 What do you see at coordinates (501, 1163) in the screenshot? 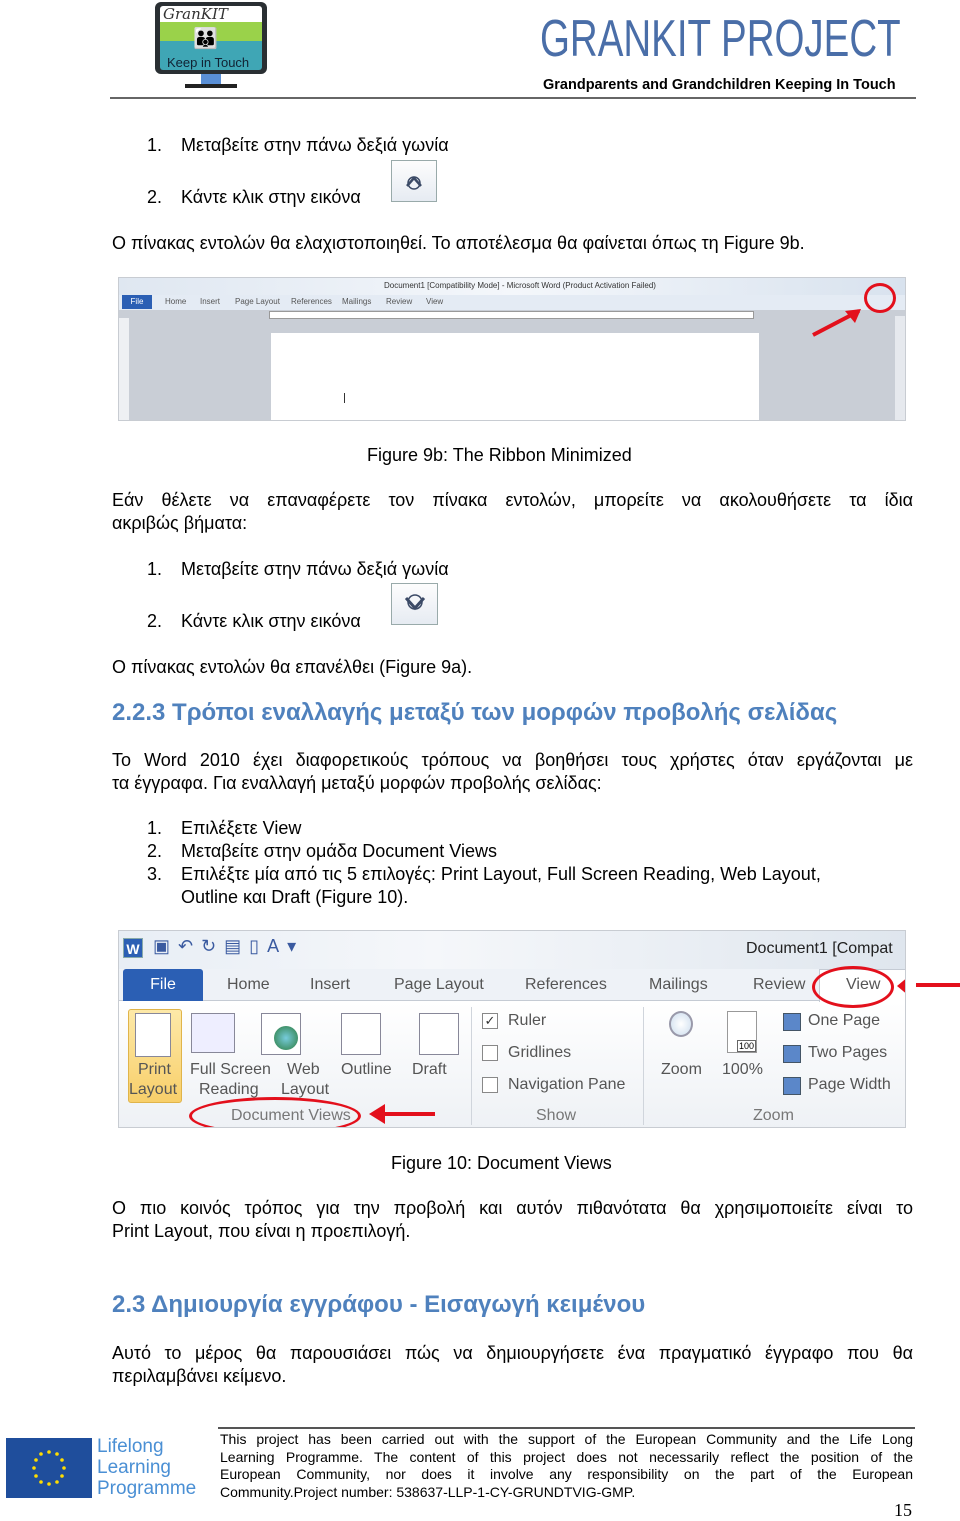
I see `figure-caption: Figure 10: Document Views` at bounding box center [501, 1163].